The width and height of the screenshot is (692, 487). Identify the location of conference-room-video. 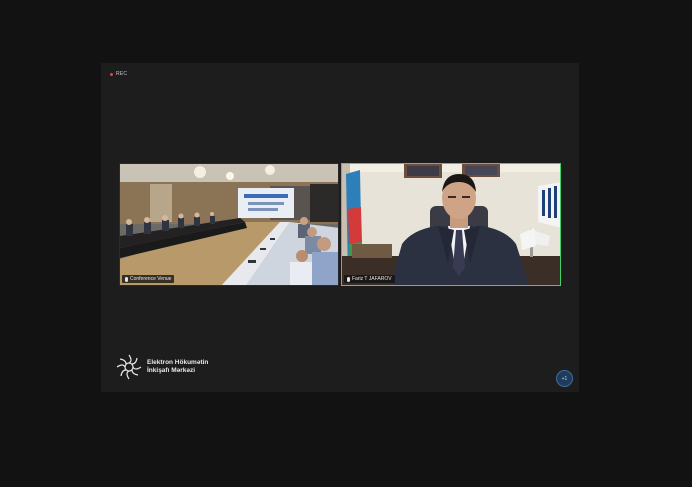
(229, 224).